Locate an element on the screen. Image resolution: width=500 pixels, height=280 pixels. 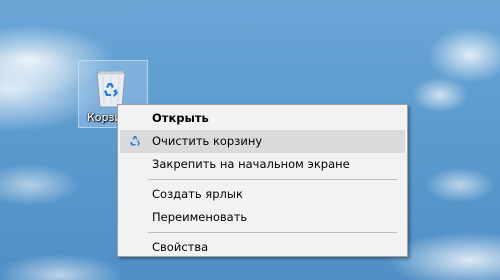
menu-item-create-shortcut: Создать ярлык is located at coordinates (262, 194).